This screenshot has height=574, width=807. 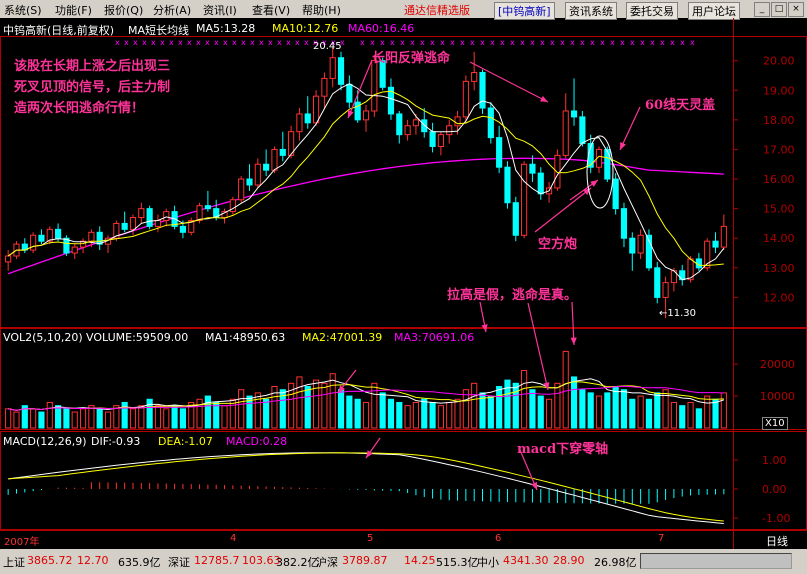 I want to click on annotation-arrowhead, so click(x=573, y=341).